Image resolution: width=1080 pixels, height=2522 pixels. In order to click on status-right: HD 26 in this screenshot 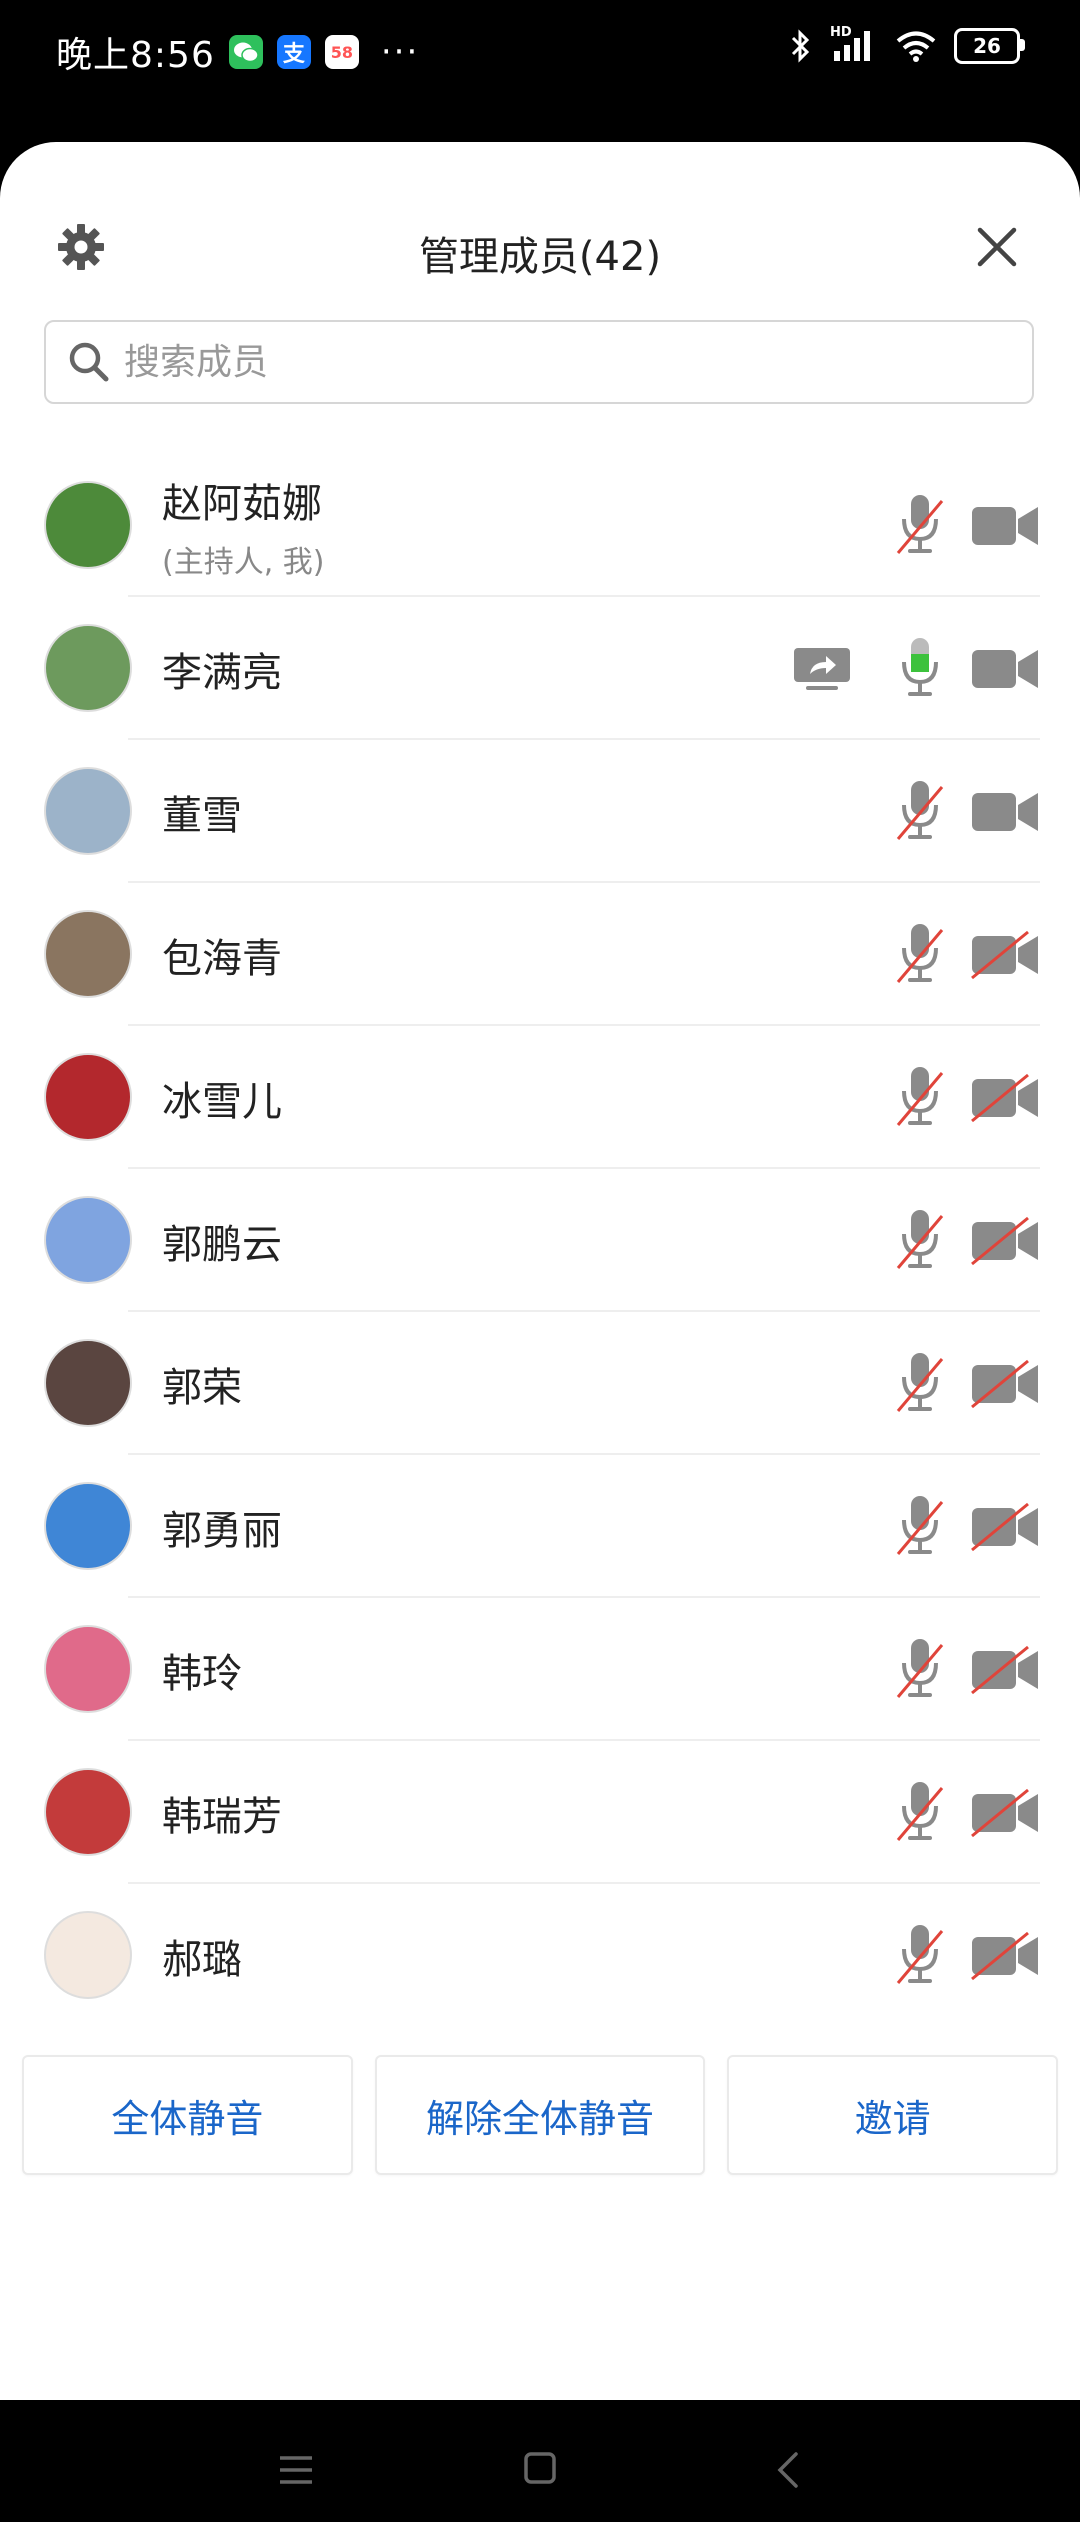, I will do `click(907, 44)`.